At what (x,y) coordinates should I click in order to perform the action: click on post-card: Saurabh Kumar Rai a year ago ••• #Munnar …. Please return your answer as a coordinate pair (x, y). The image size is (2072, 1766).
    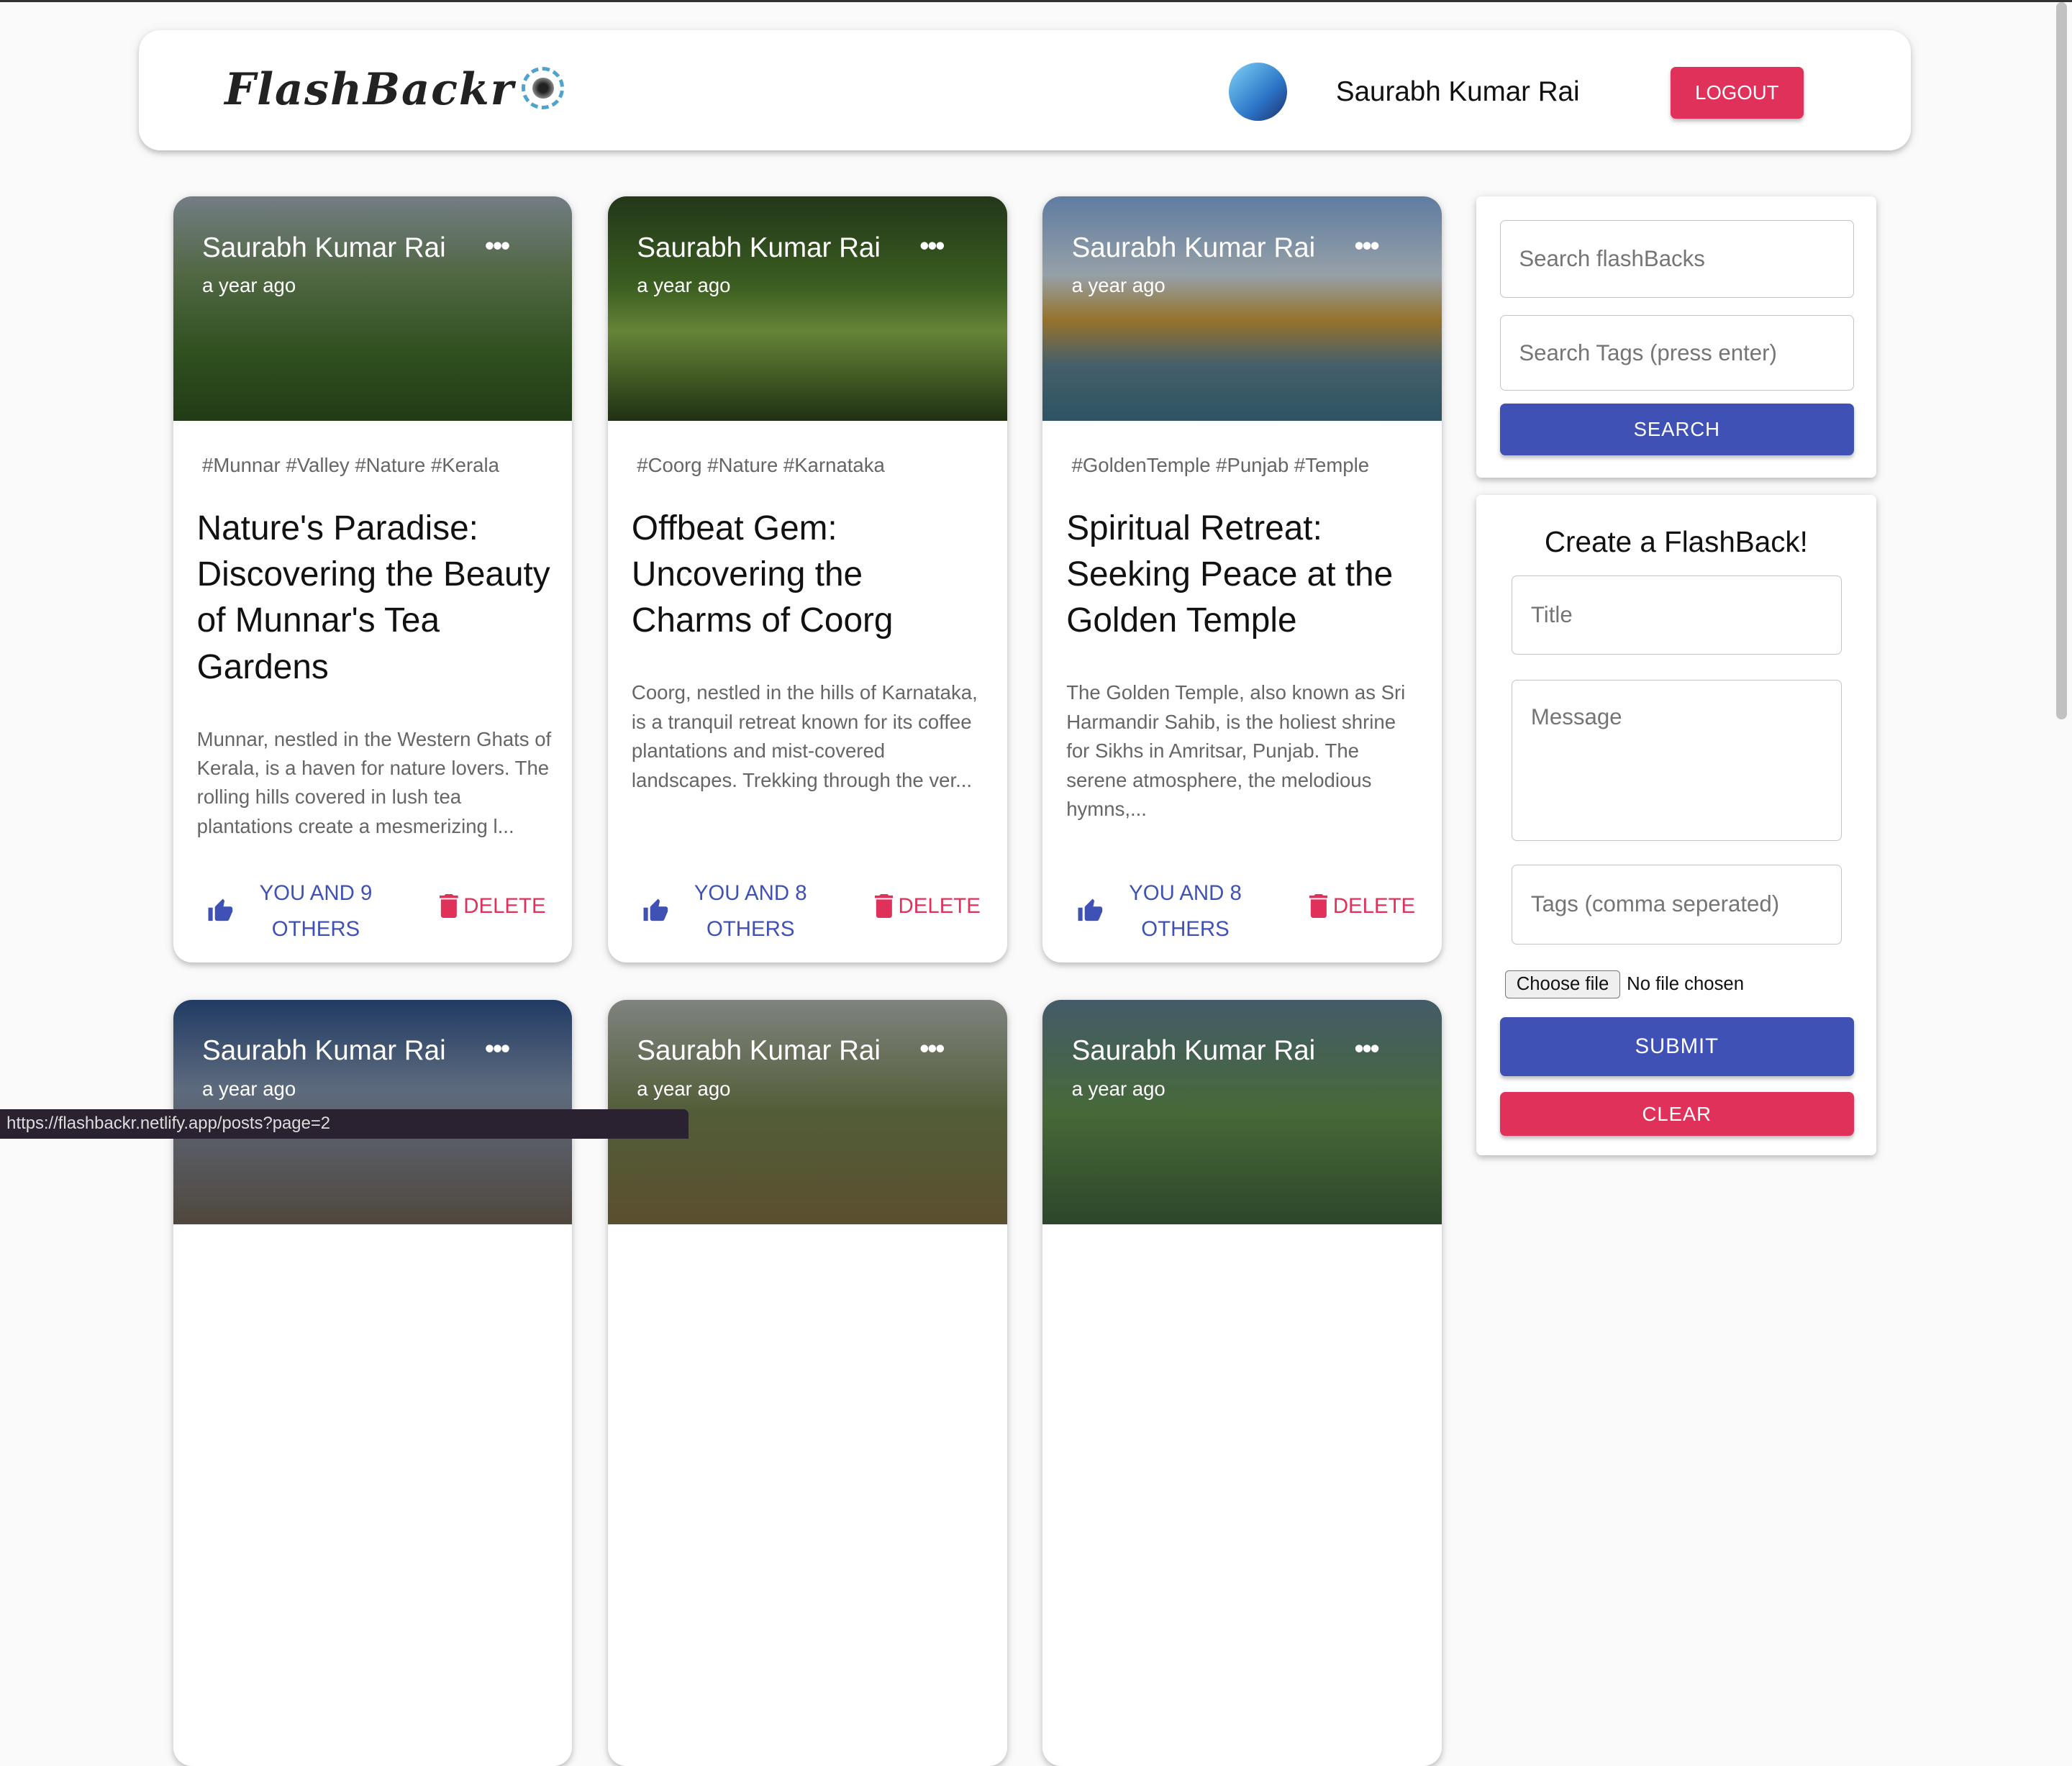
    Looking at the image, I should click on (373, 579).